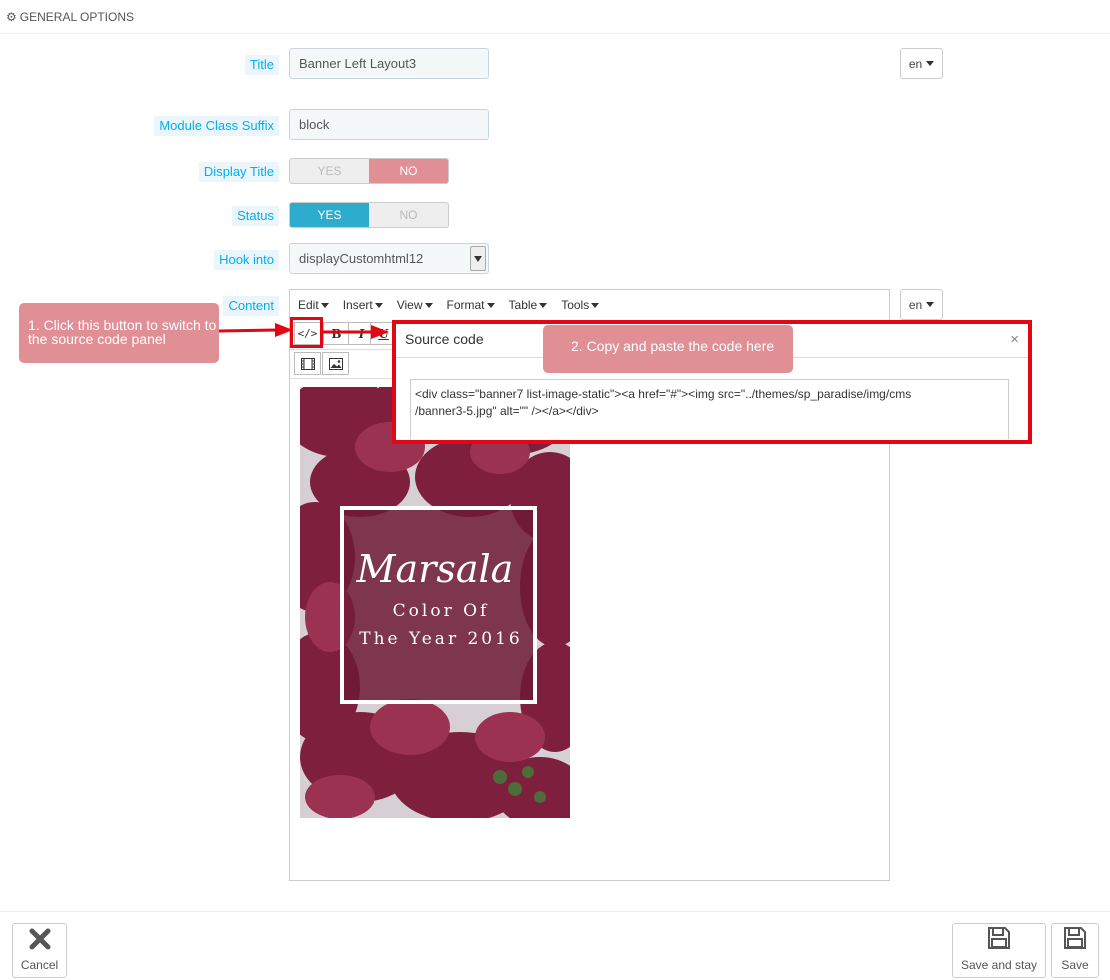 The image size is (1110, 980). What do you see at coordinates (329, 171) in the screenshot?
I see `display-title-yes: YES` at bounding box center [329, 171].